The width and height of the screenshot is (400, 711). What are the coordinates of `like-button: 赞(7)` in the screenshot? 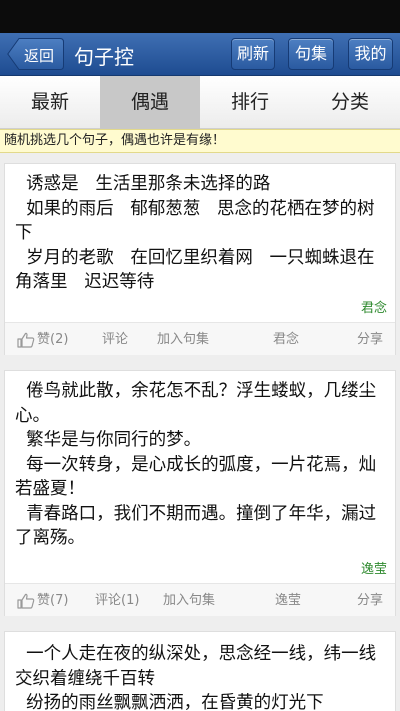 It's located at (42, 600).